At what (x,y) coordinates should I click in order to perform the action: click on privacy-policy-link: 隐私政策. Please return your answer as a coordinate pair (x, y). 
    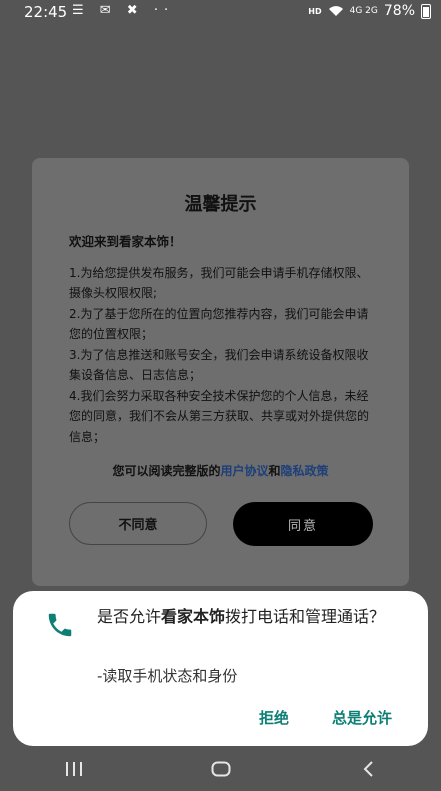
    Looking at the image, I should click on (305, 471).